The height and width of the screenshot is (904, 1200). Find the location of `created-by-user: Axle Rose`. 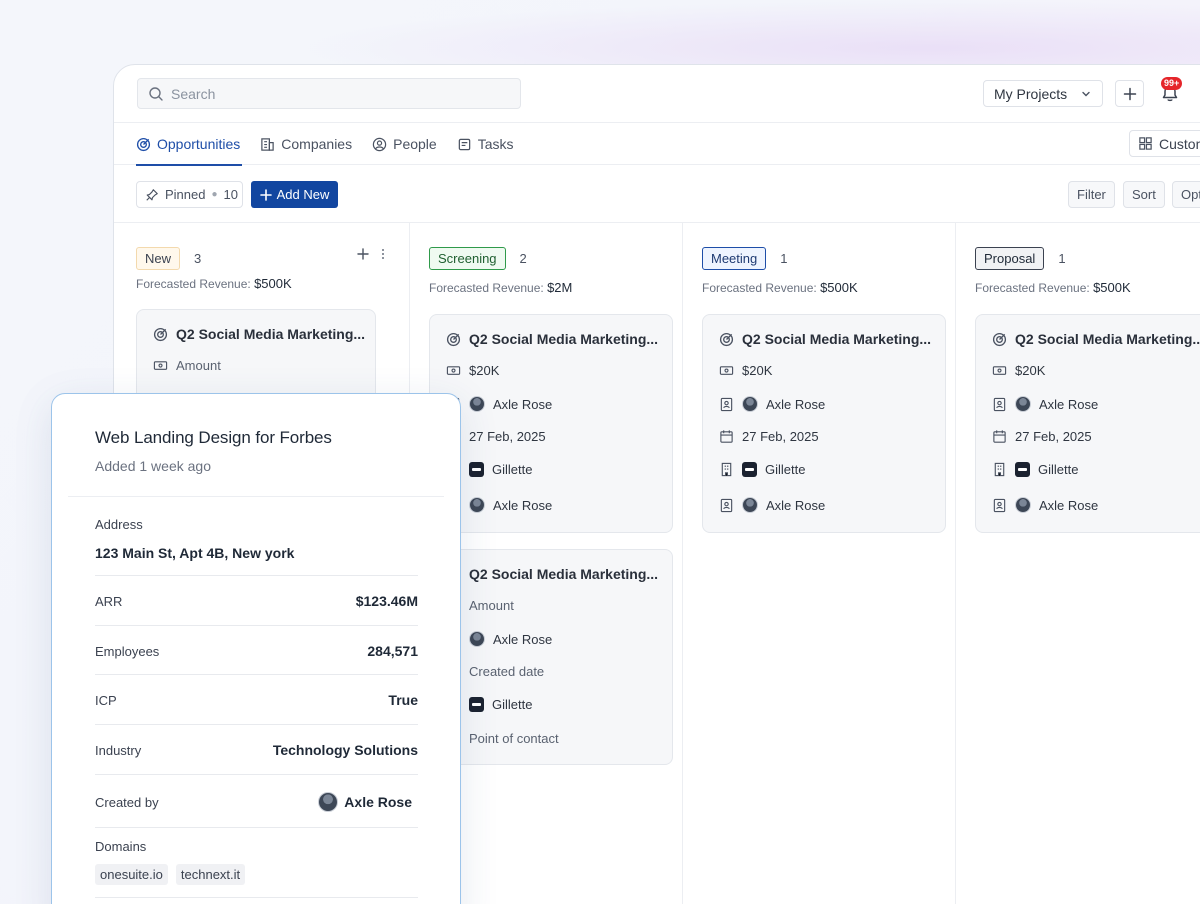

created-by-user: Axle Rose is located at coordinates (365, 802).